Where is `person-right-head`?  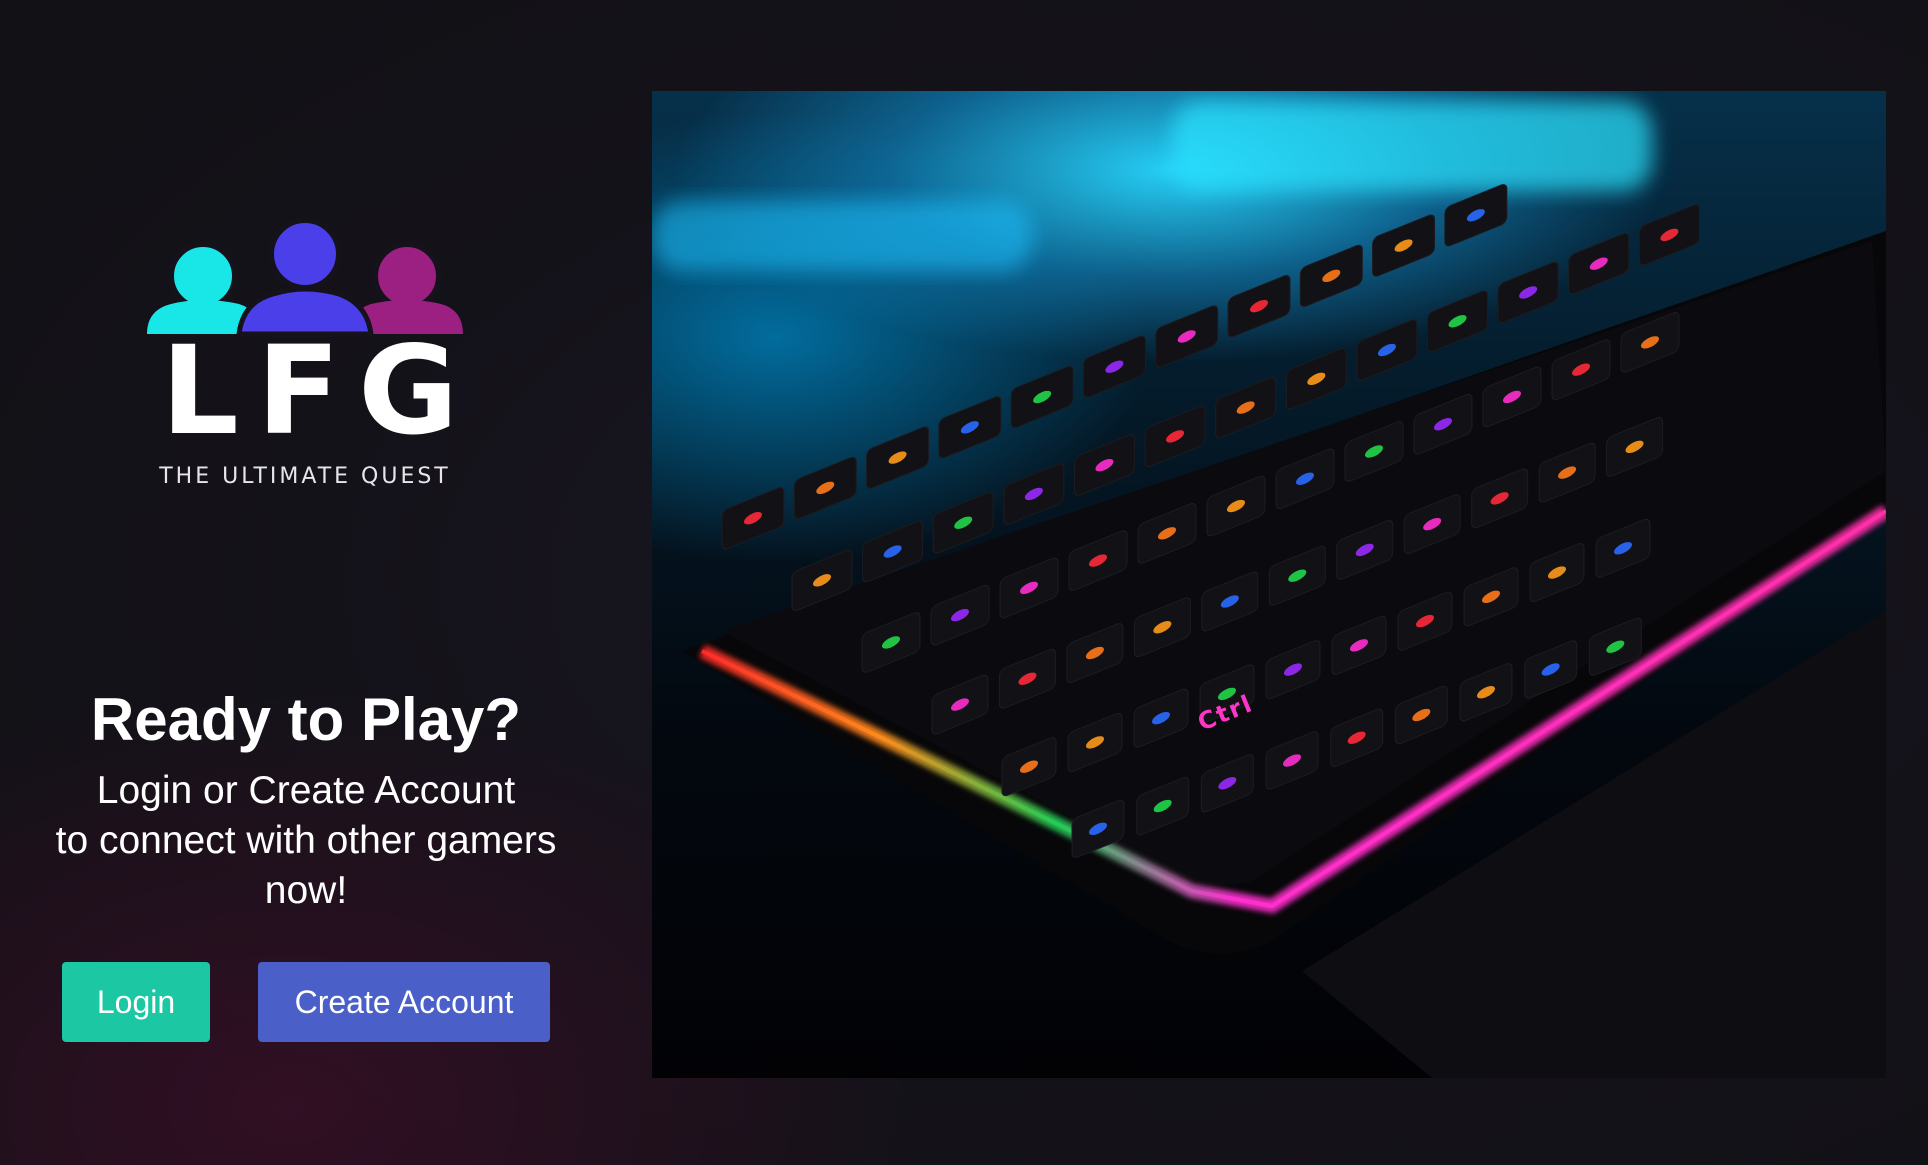 person-right-head is located at coordinates (407, 276).